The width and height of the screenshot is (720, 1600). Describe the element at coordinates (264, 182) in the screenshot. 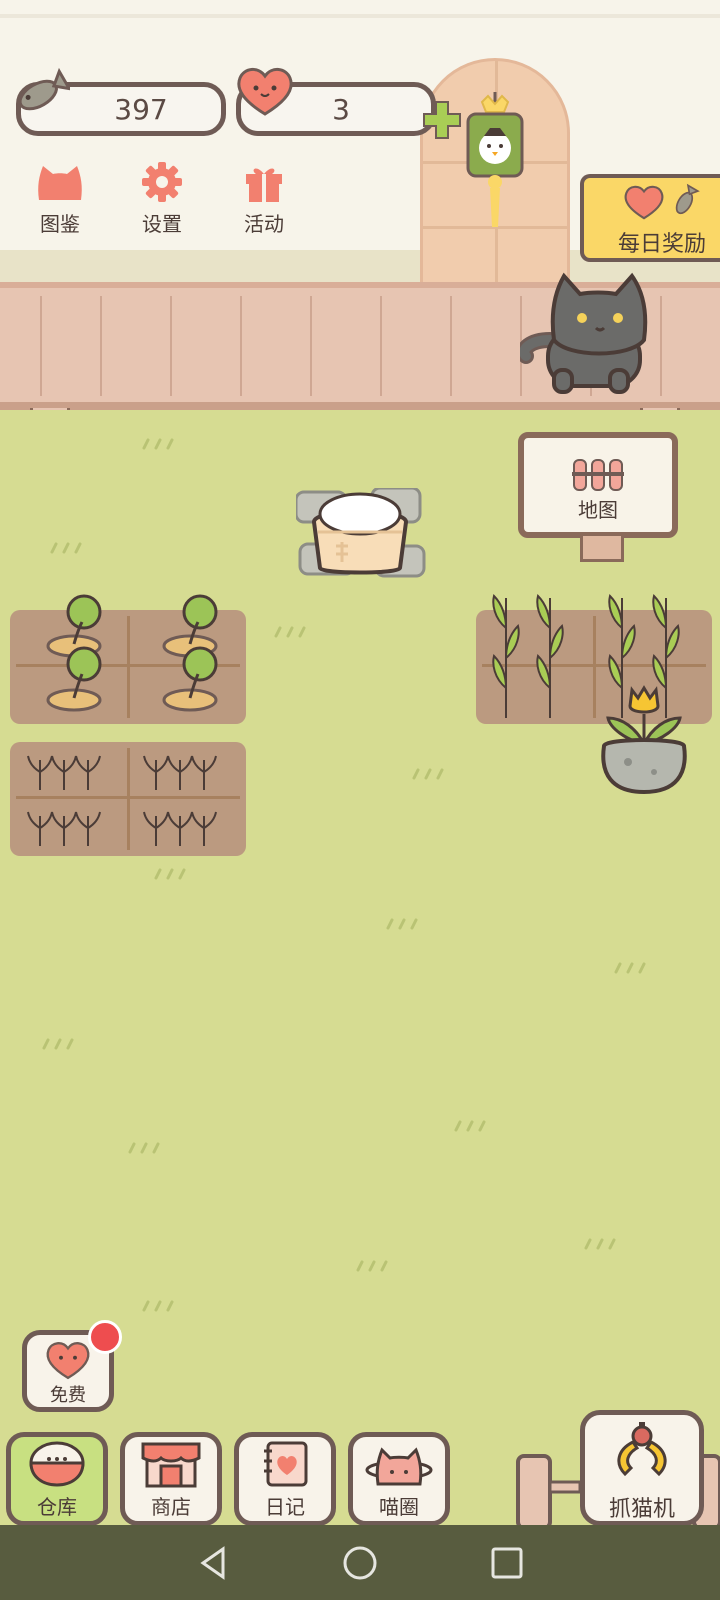

I see `gift-icon` at that location.